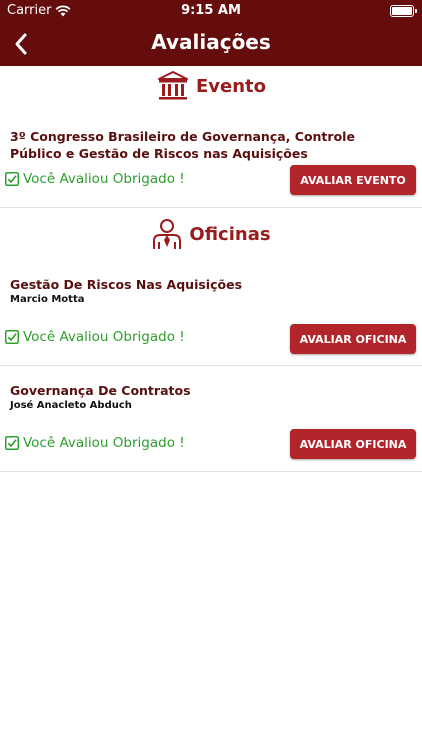  What do you see at coordinates (167, 234) in the screenshot?
I see `presenter-icon` at bounding box center [167, 234].